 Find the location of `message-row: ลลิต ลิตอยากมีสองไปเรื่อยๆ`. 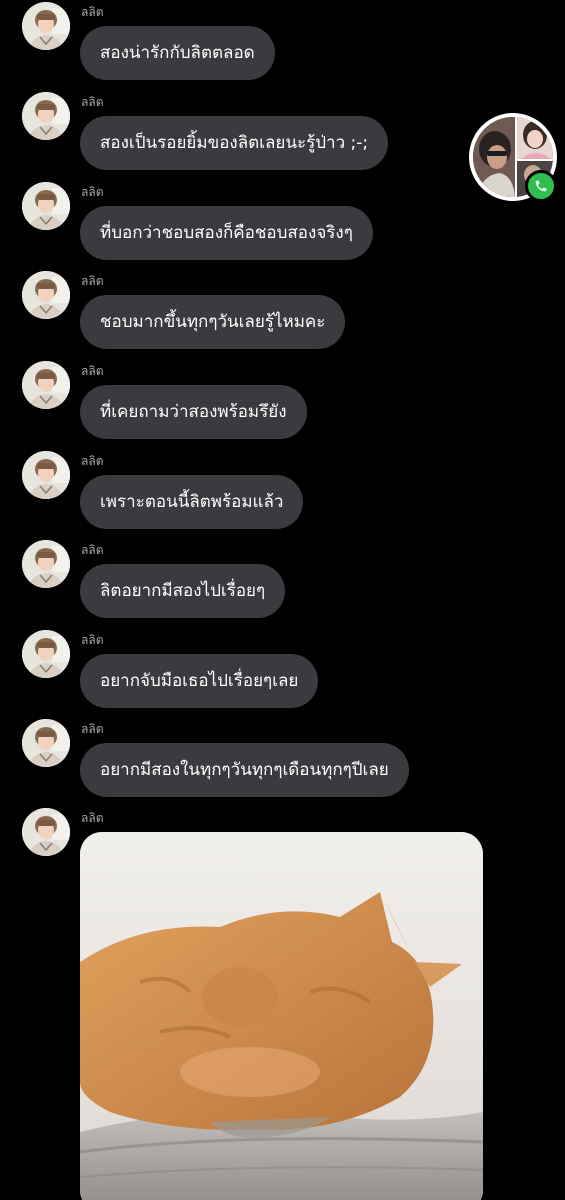

message-row: ลลิต ลิตอยากมีสองไปเรื่อยๆ is located at coordinates (235, 583).